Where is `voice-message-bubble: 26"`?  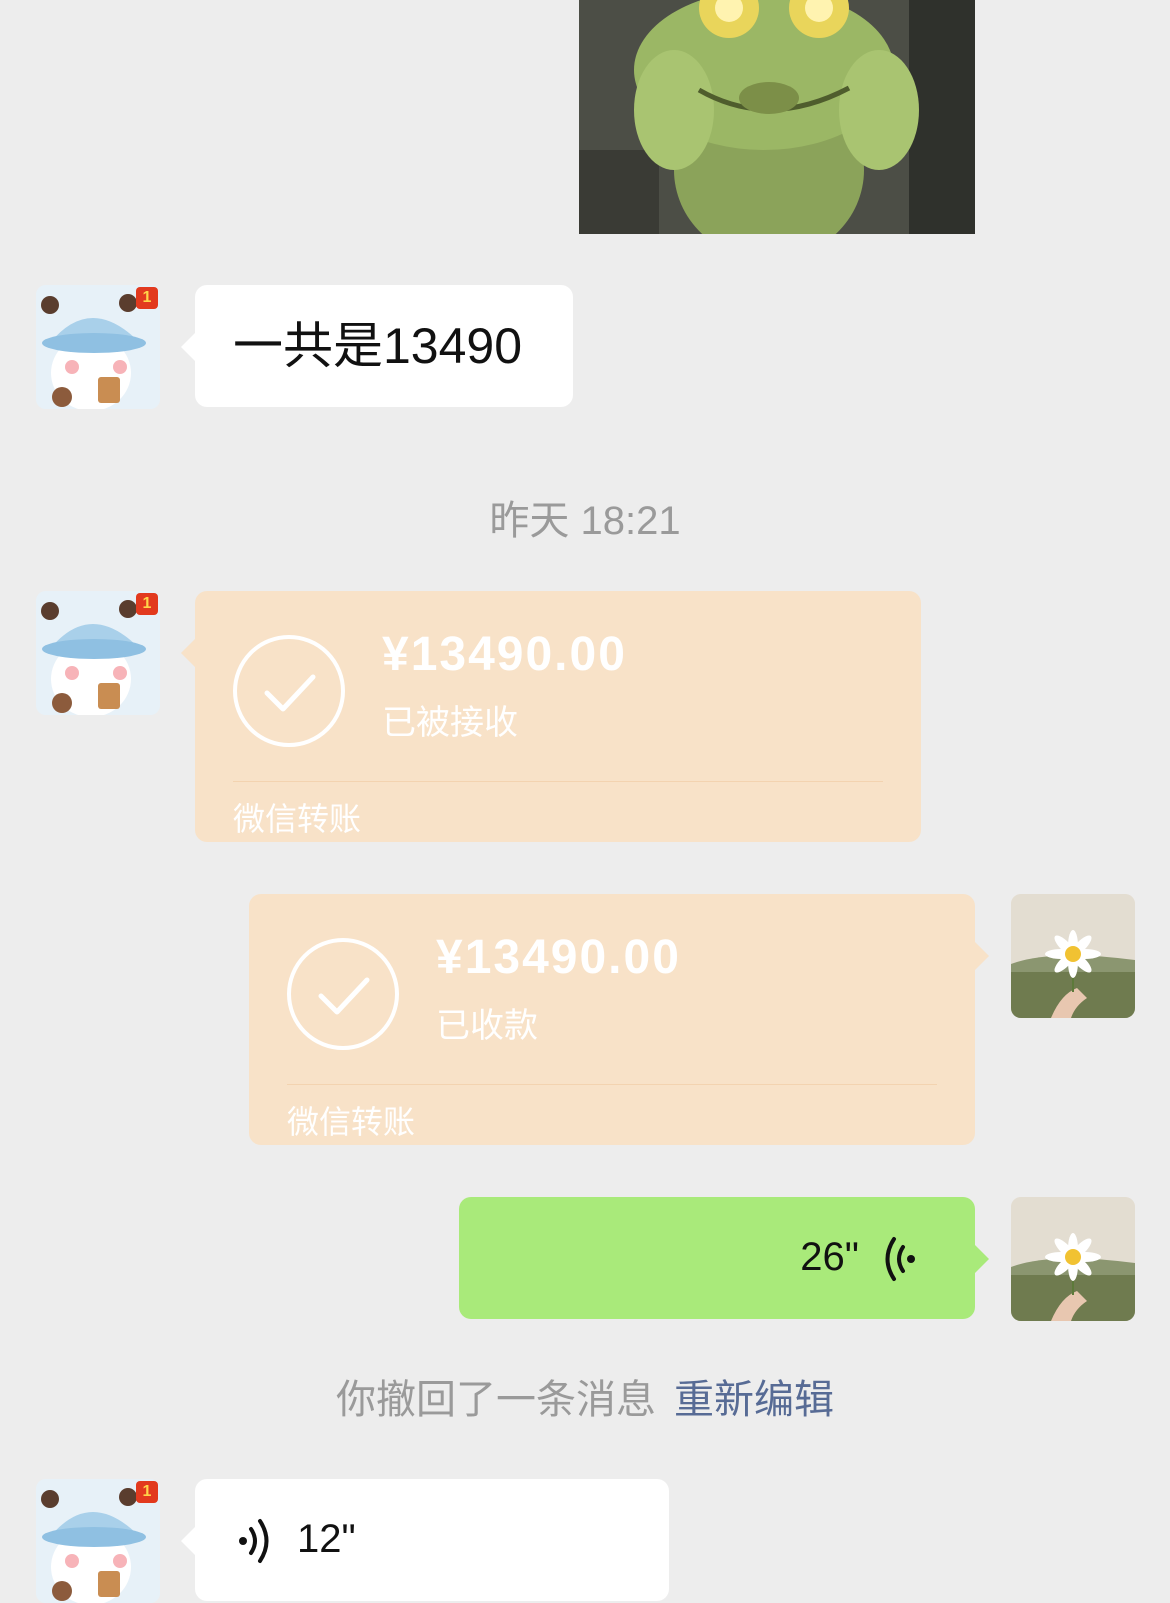
voice-message-bubble: 26" is located at coordinates (724, 1258).